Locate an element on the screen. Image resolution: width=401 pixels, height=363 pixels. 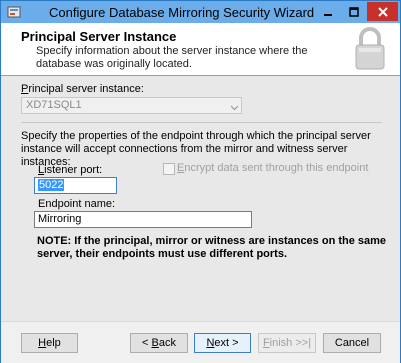
close-icon is located at coordinates (382, 11).